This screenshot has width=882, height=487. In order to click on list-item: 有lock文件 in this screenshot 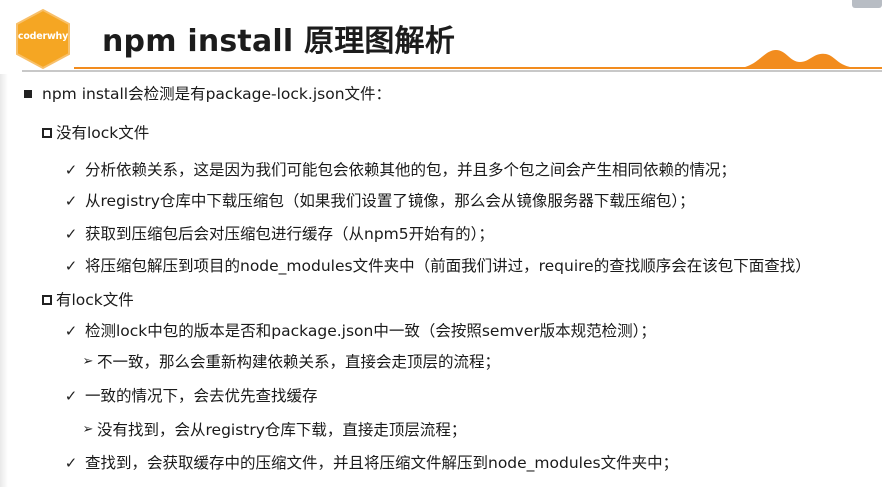, I will do `click(88, 300)`.